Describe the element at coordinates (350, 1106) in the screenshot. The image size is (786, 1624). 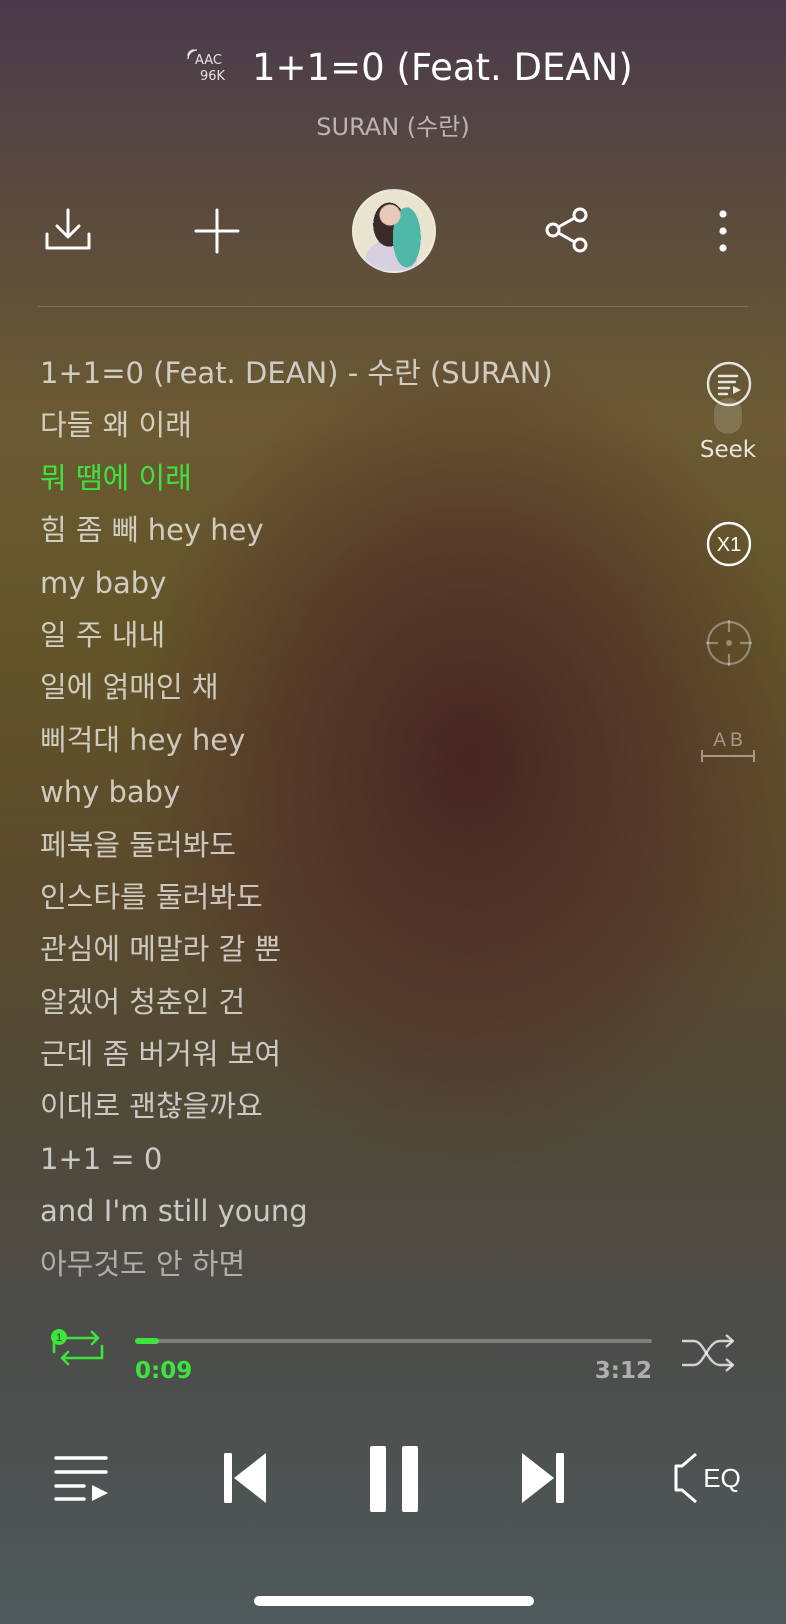
I see `lyric-line: 이대로 괜찮을까요` at that location.